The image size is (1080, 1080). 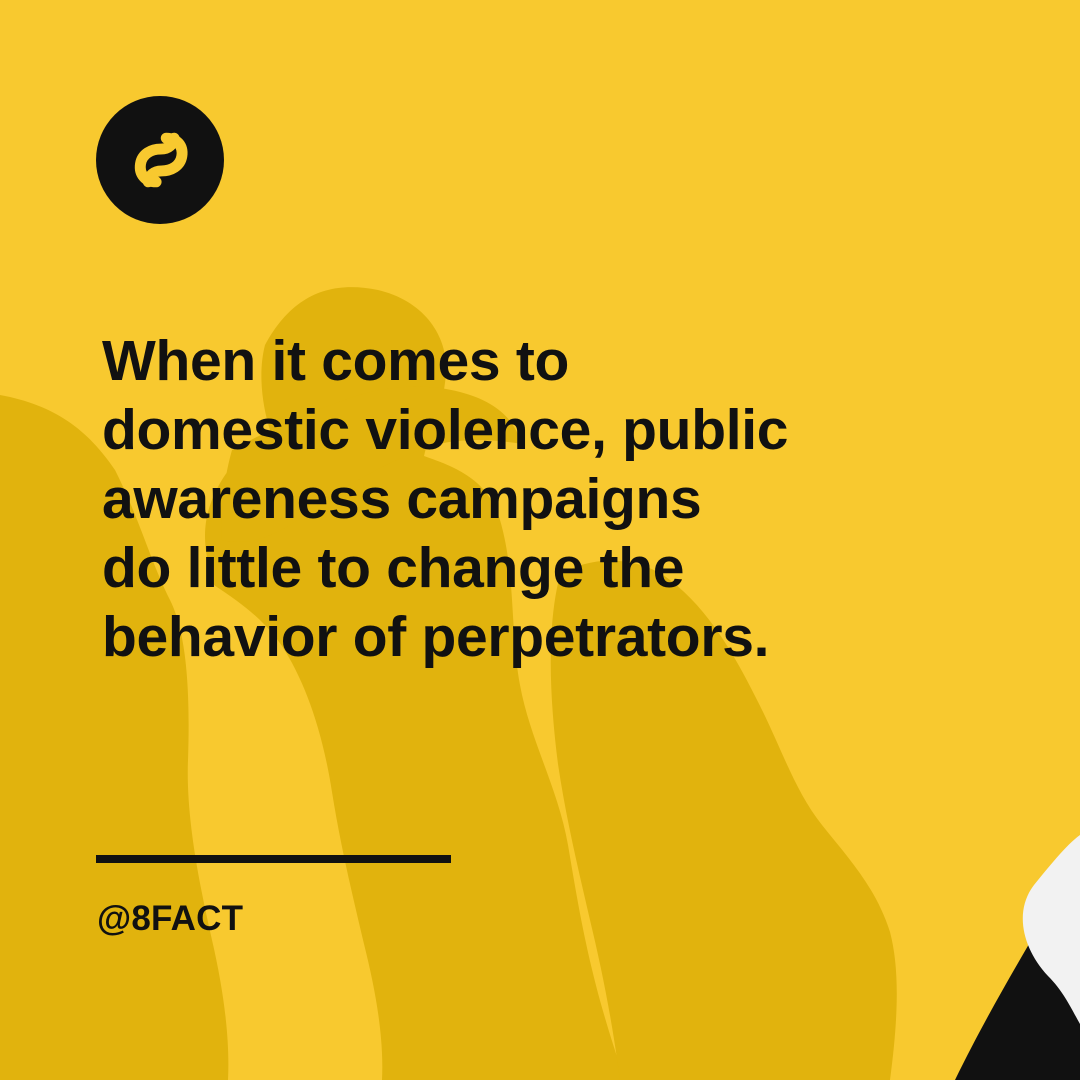 What do you see at coordinates (273, 859) in the screenshot?
I see `headline-divider` at bounding box center [273, 859].